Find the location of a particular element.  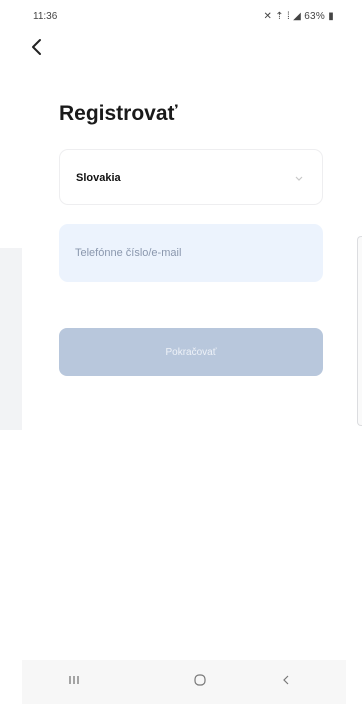

nav-back-icon is located at coordinates (286, 680).